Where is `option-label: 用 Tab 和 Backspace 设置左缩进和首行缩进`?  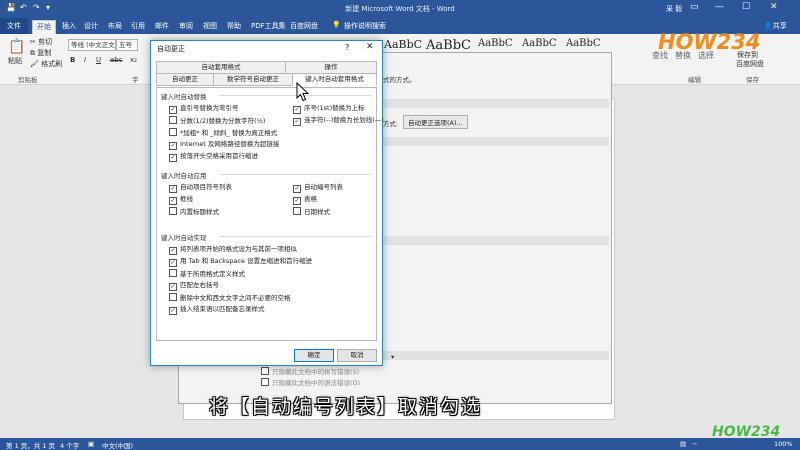 option-label: 用 Tab 和 Backspace 设置左缩进和首行缩进 is located at coordinates (246, 261).